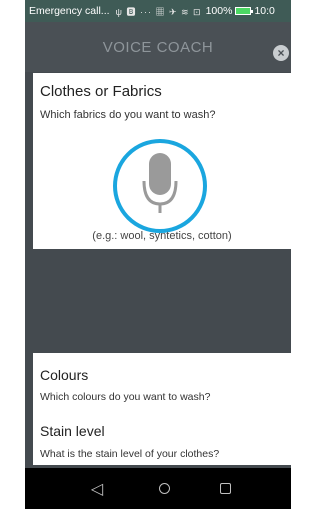 Image resolution: width=320 pixels, height=509 pixels. What do you see at coordinates (281, 53) in the screenshot?
I see `close-button: ×` at bounding box center [281, 53].